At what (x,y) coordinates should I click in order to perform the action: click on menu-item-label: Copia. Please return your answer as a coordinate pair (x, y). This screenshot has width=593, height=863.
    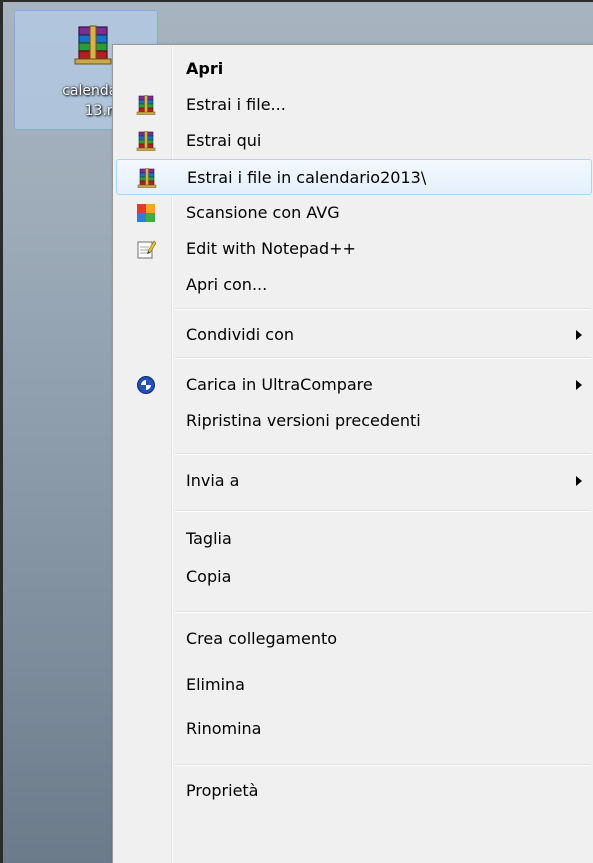
    Looking at the image, I should click on (209, 576).